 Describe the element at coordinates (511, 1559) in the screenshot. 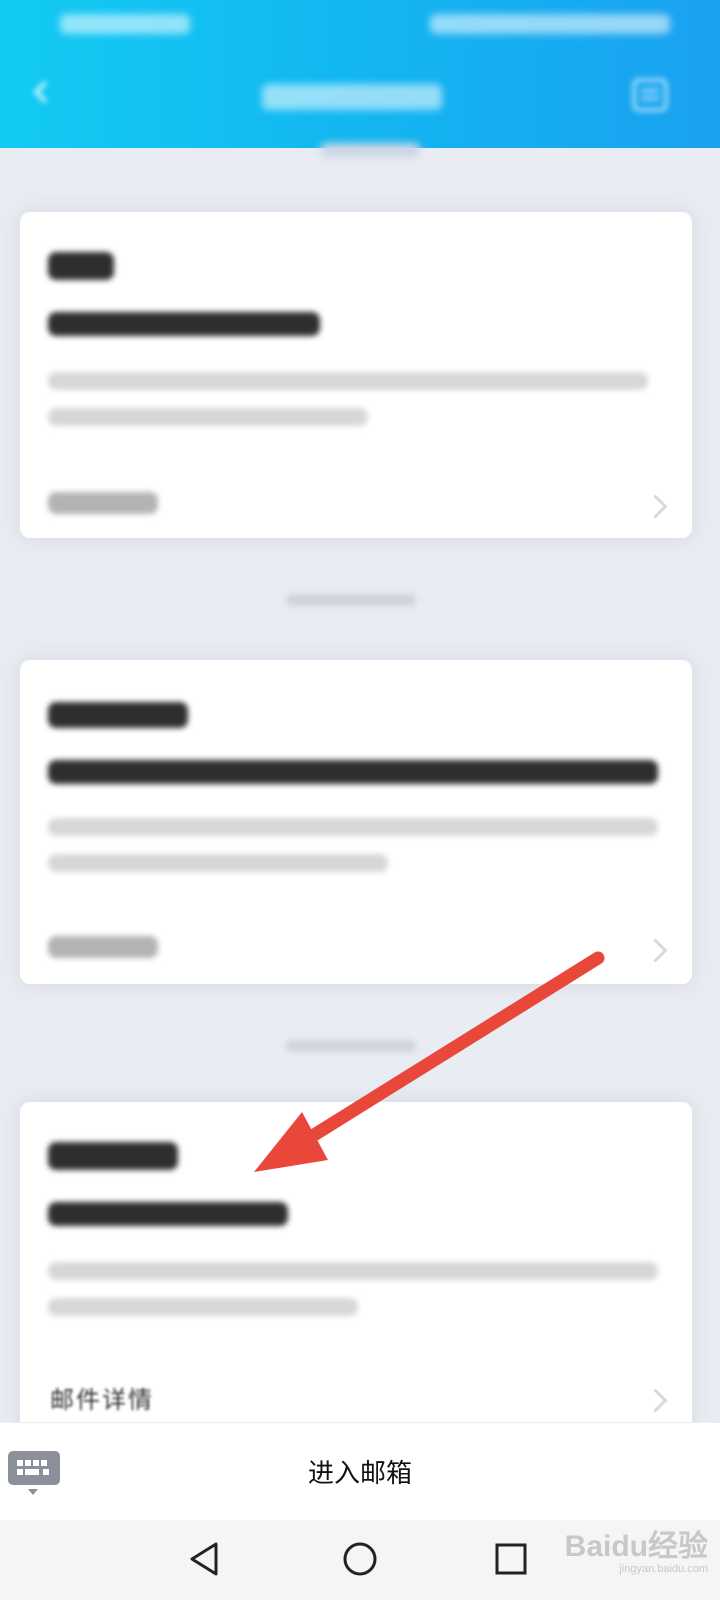

I see `square-recent-icon` at that location.